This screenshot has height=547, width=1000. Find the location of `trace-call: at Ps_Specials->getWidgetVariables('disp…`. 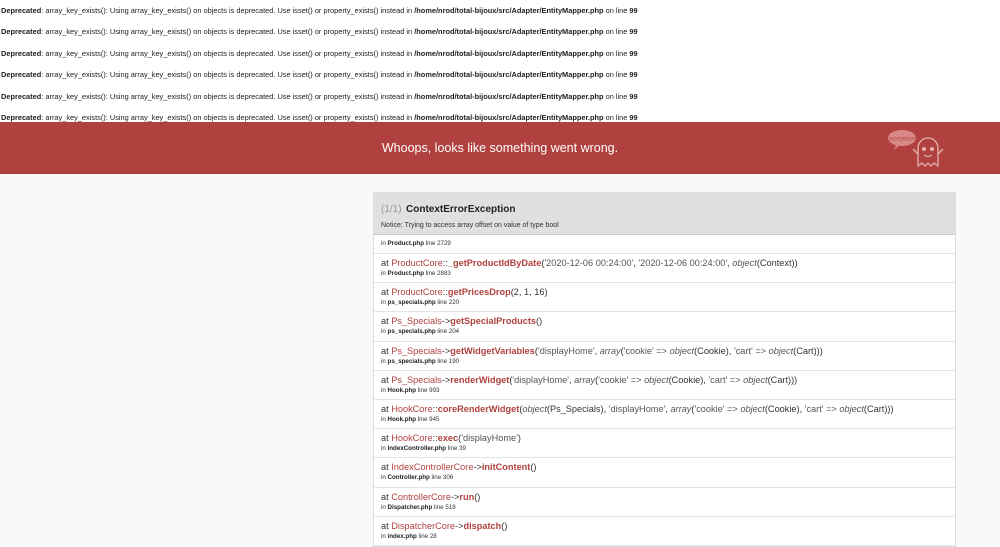

trace-call: at Ps_Specials->getWidgetVariables('disp… is located at coordinates (664, 351).